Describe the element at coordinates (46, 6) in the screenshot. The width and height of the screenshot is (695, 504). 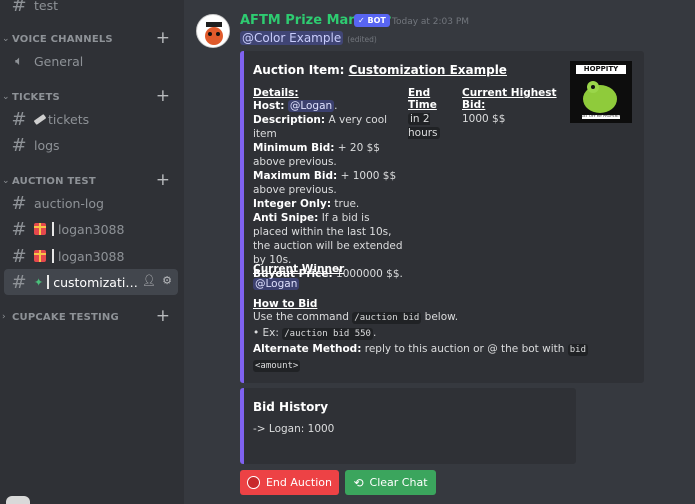
I see `channel-label: test` at that location.